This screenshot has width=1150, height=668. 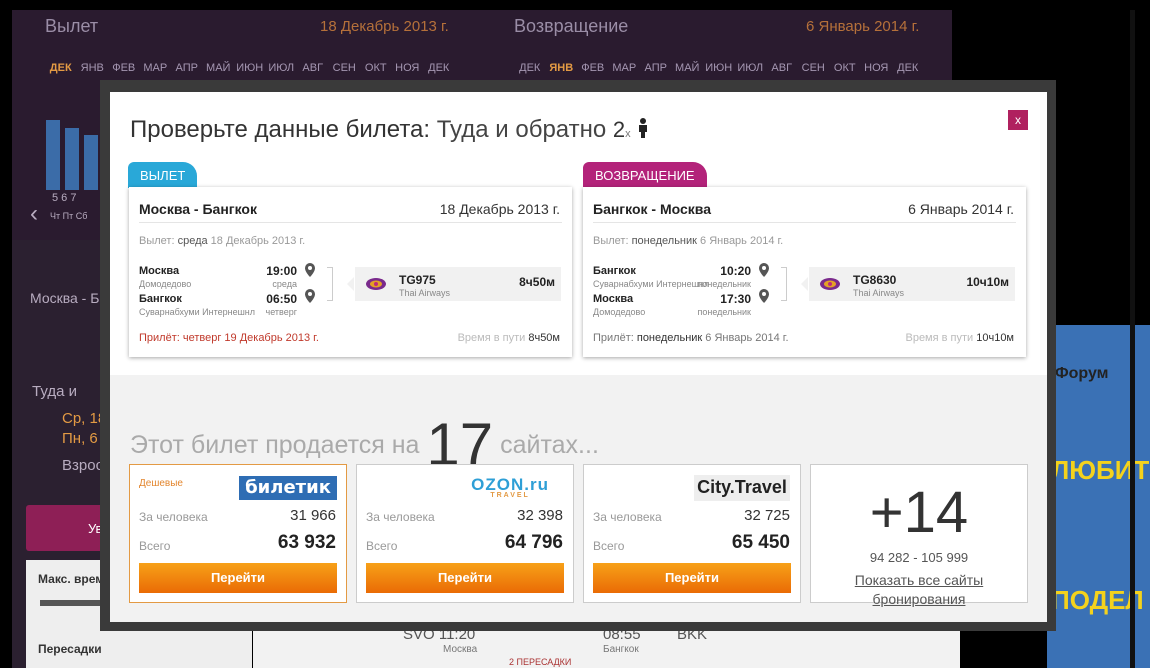 What do you see at coordinates (165, 284) in the screenshot?
I see `from-airport: Домодедово` at bounding box center [165, 284].